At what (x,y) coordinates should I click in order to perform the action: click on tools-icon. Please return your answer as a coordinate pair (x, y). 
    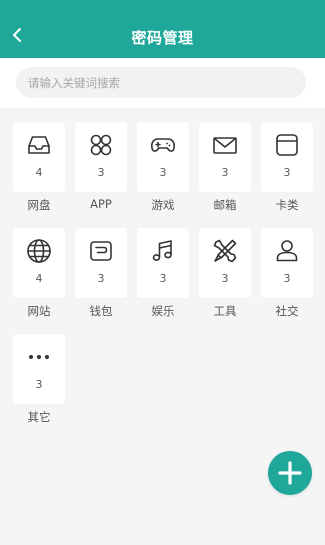
    Looking at the image, I should click on (225, 251).